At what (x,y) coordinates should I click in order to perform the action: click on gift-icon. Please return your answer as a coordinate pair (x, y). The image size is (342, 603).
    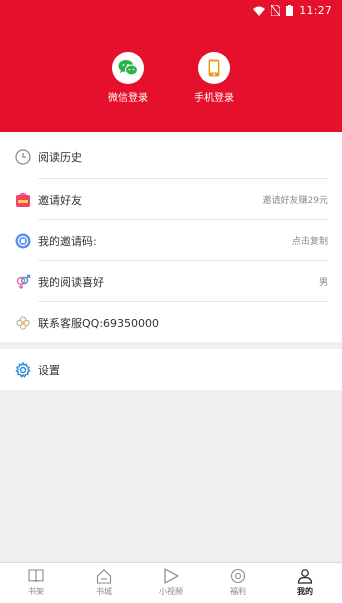
    Looking at the image, I should click on (23, 200).